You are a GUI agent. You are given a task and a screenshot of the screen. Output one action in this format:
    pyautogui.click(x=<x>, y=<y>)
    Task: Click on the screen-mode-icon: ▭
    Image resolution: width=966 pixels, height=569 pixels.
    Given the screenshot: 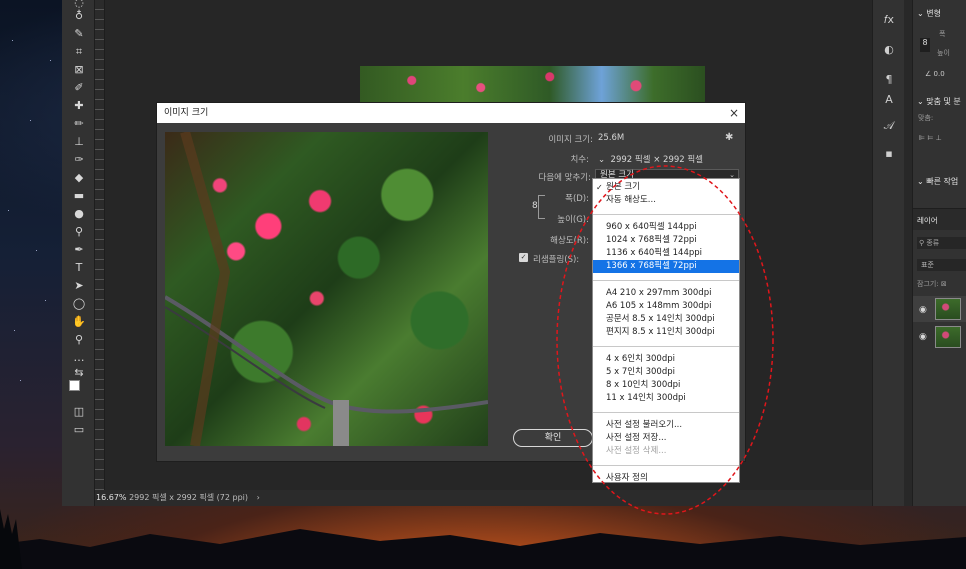 What is the action you would take?
    pyautogui.click(x=79, y=430)
    